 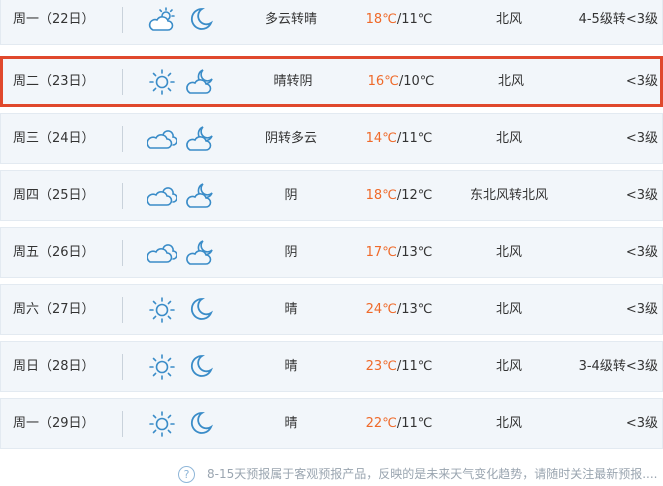 What do you see at coordinates (54, 19) in the screenshot?
I see `day-label: 周一（22日）` at bounding box center [54, 19].